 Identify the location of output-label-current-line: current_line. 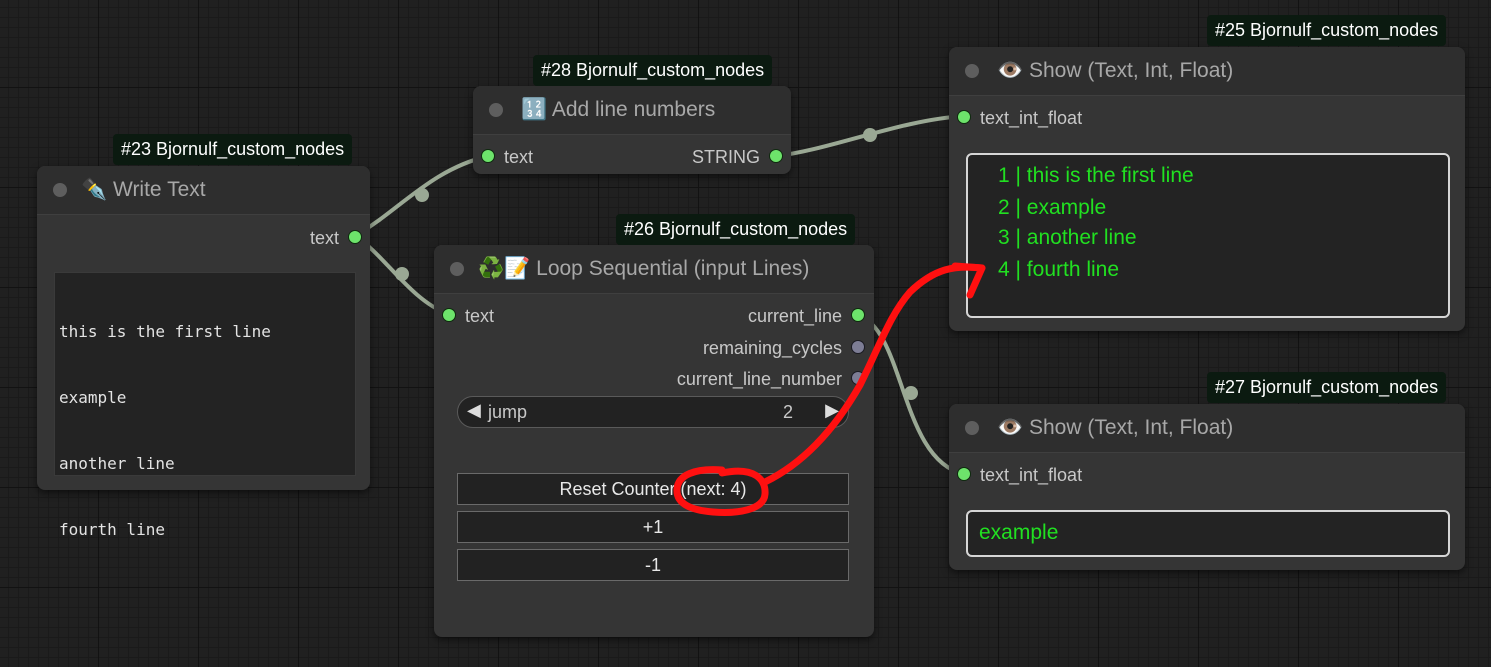
(794, 316).